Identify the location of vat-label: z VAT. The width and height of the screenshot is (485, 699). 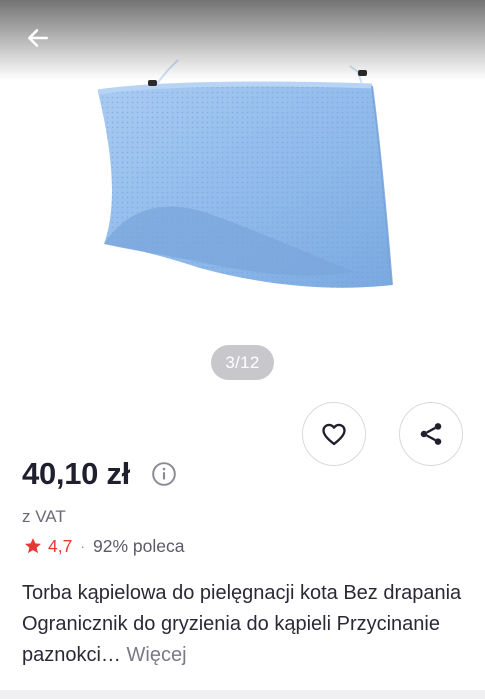
(44, 516).